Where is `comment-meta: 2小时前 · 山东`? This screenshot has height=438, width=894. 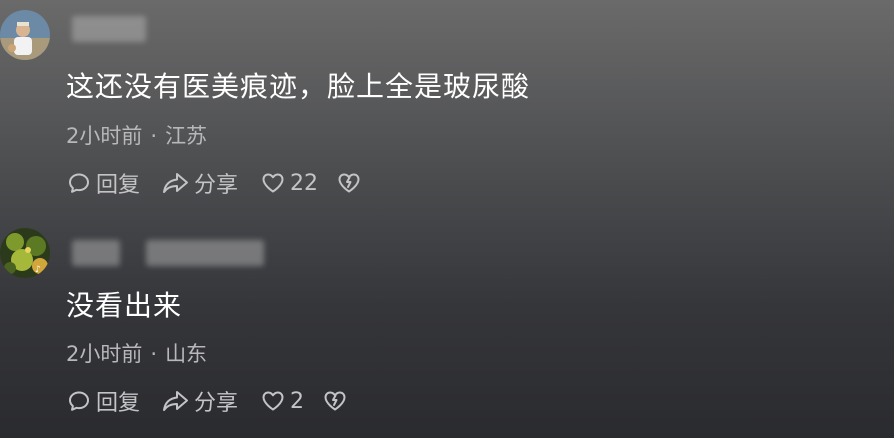 comment-meta: 2小时前 · 山东 is located at coordinates (136, 353).